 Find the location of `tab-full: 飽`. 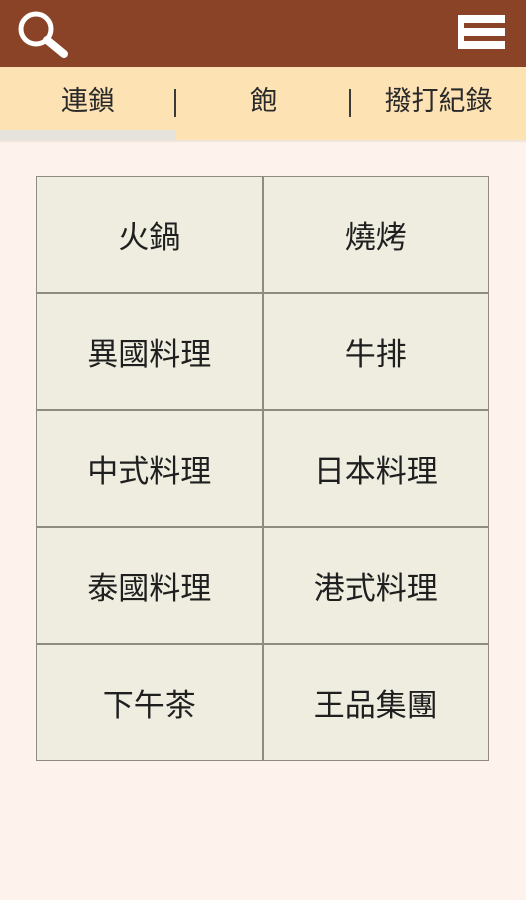

tab-full: 飽 is located at coordinates (263, 102).